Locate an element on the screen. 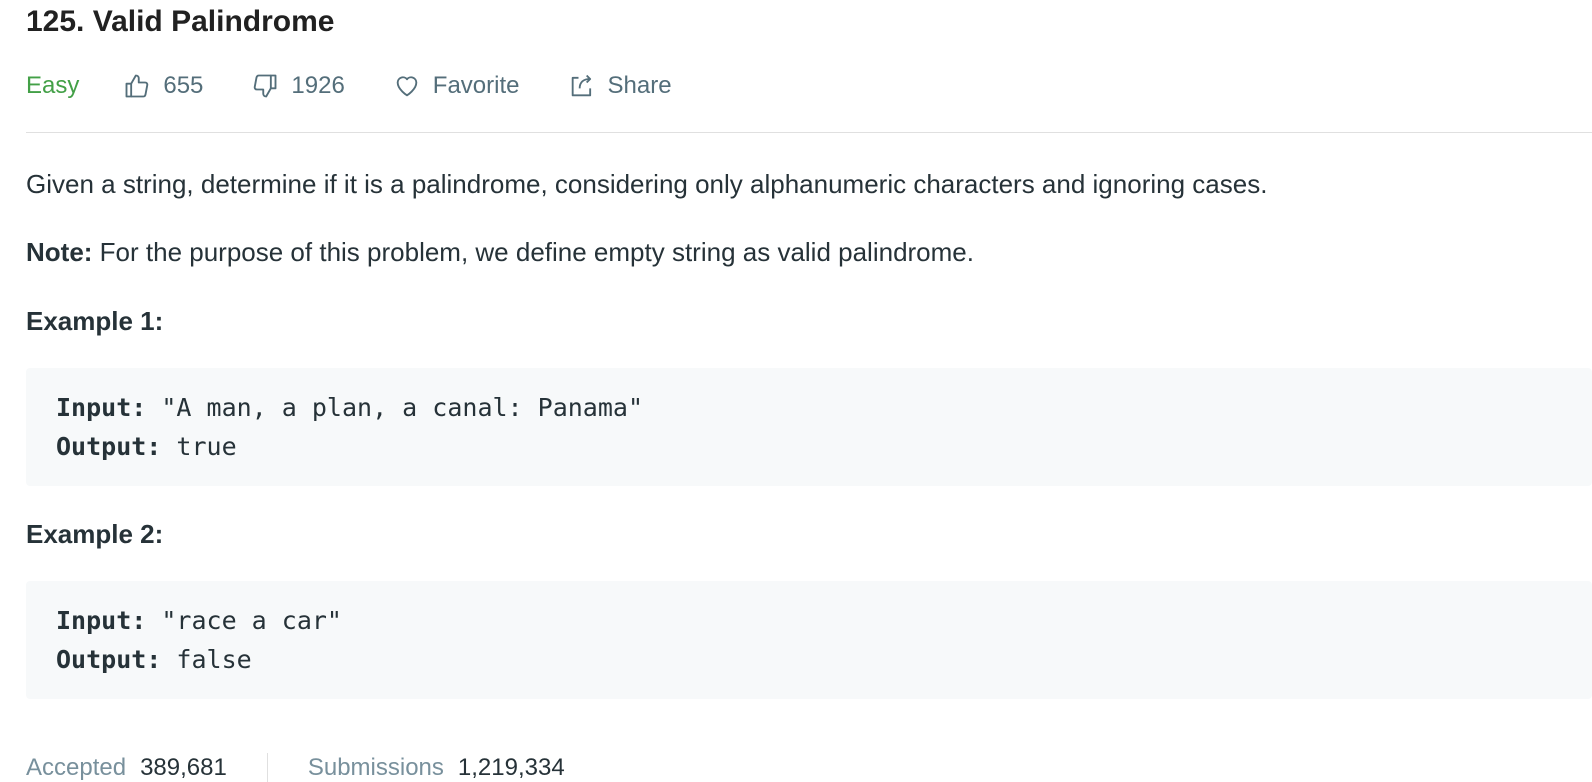  example-2-input-line: Input: "race a car" is located at coordinates (824, 620).